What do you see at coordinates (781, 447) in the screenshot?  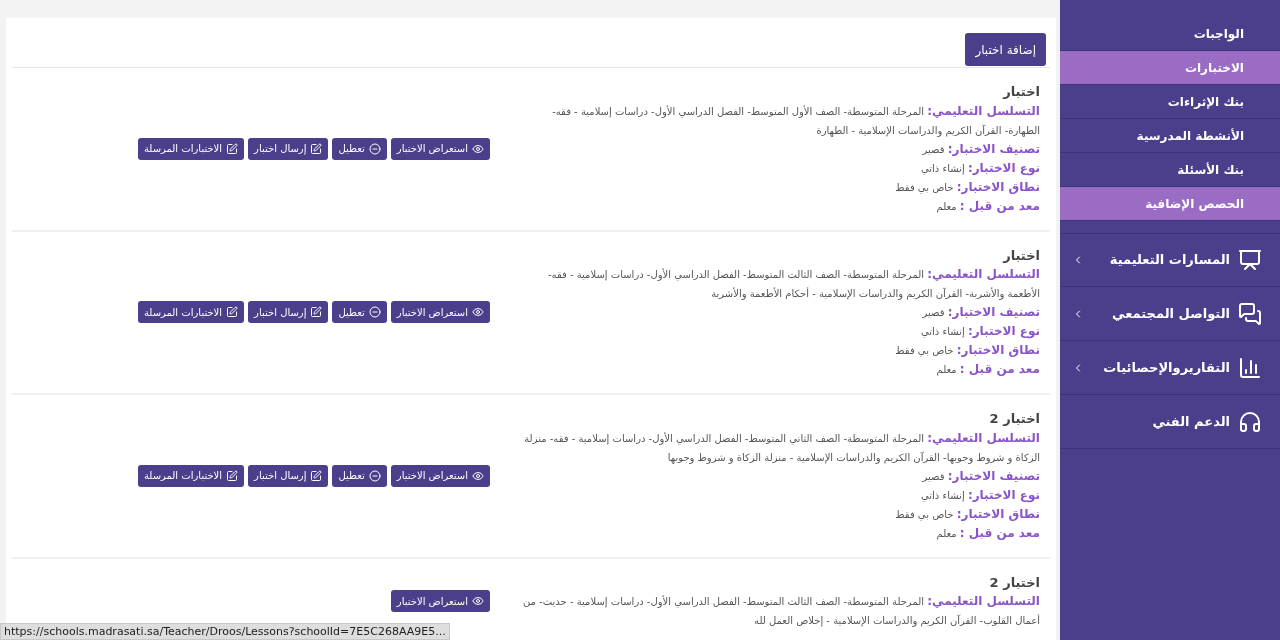 I see `test-detail: التسلسل التعليمي: المرحلة المتوسطة- الصف الثاني المتوسط- الفصل الدراسي الأول- دراسات إسلامية - فقه- منزلة الزكاة و شروط وجوبها- القرآن الكريم والدراسات الإسلامية - منزلة الزكاة و شروط وجوبها` at bounding box center [781, 447].